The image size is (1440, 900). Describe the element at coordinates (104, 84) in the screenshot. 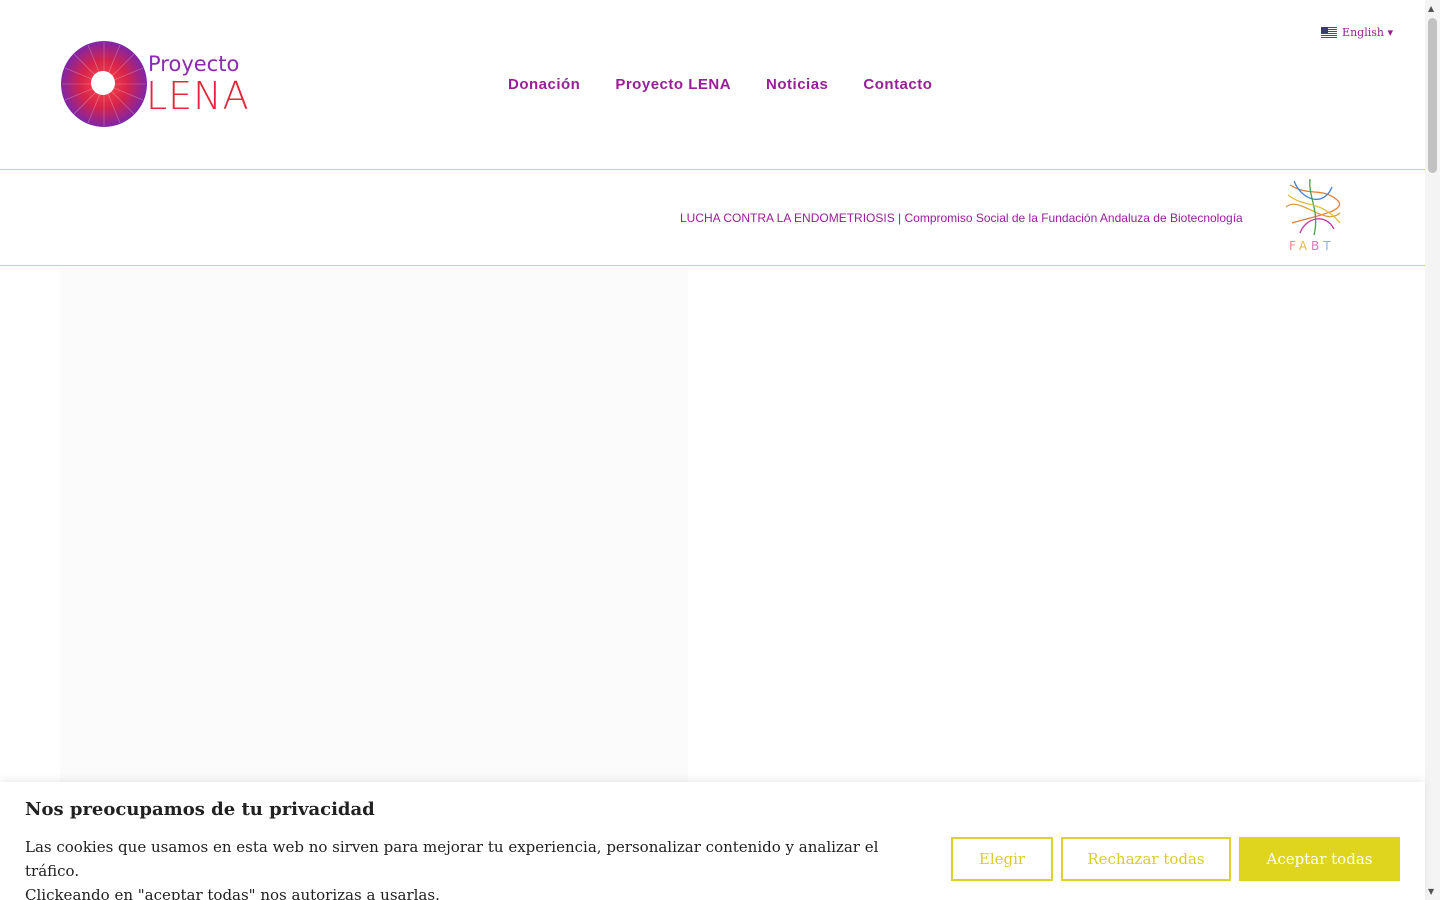

I see `lena-logo-icon` at that location.